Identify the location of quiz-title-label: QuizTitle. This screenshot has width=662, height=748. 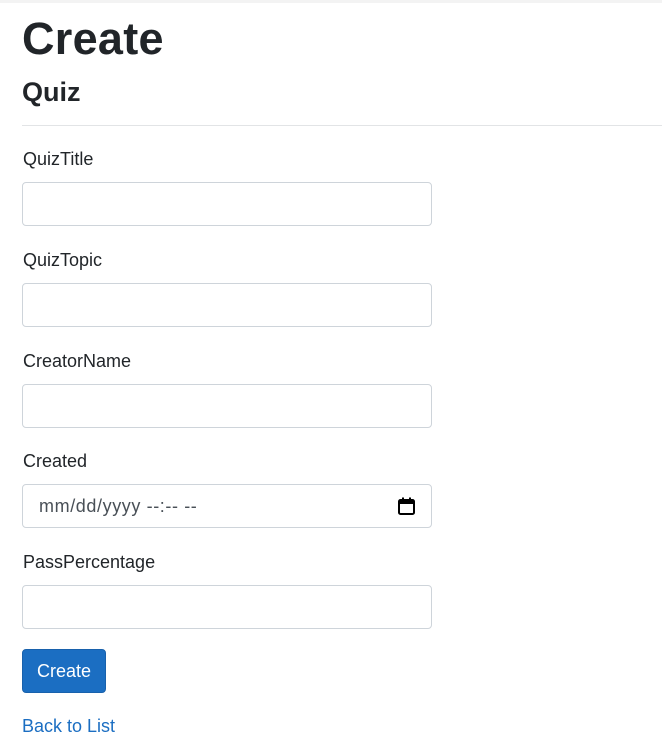
(58, 159).